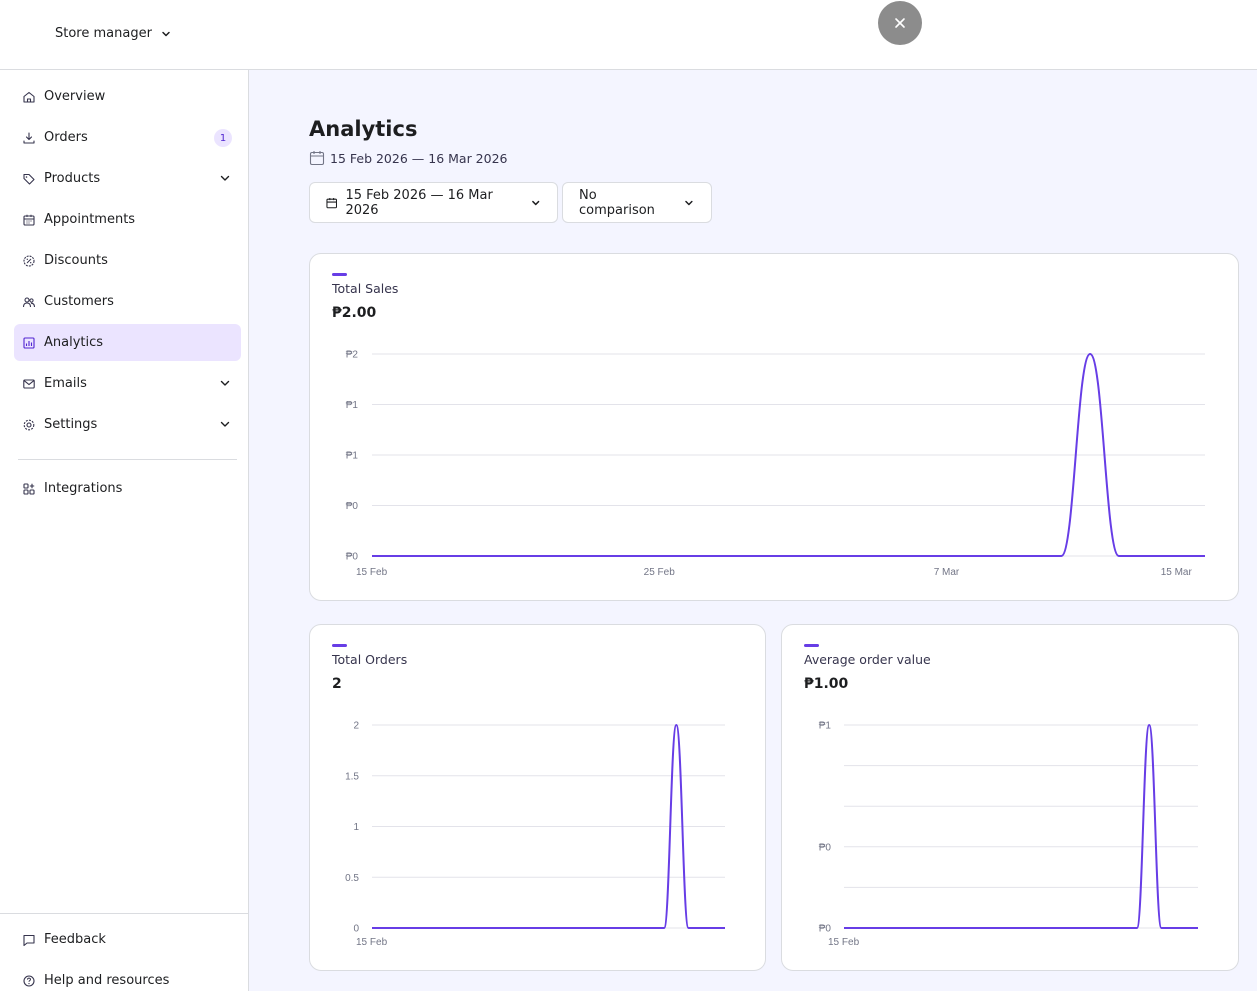 This screenshot has width=1257, height=991. I want to click on close-button, so click(900, 23).